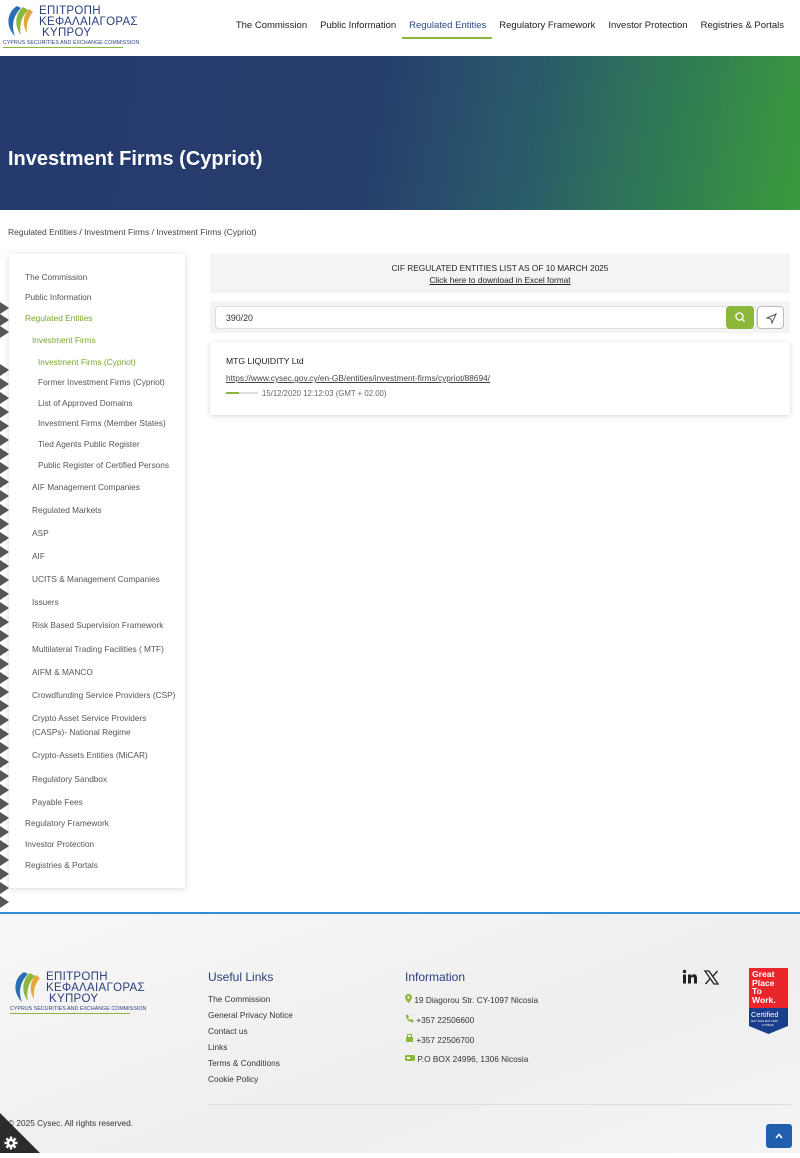  I want to click on sidebar-item-issuers: Issuers, so click(45, 602).